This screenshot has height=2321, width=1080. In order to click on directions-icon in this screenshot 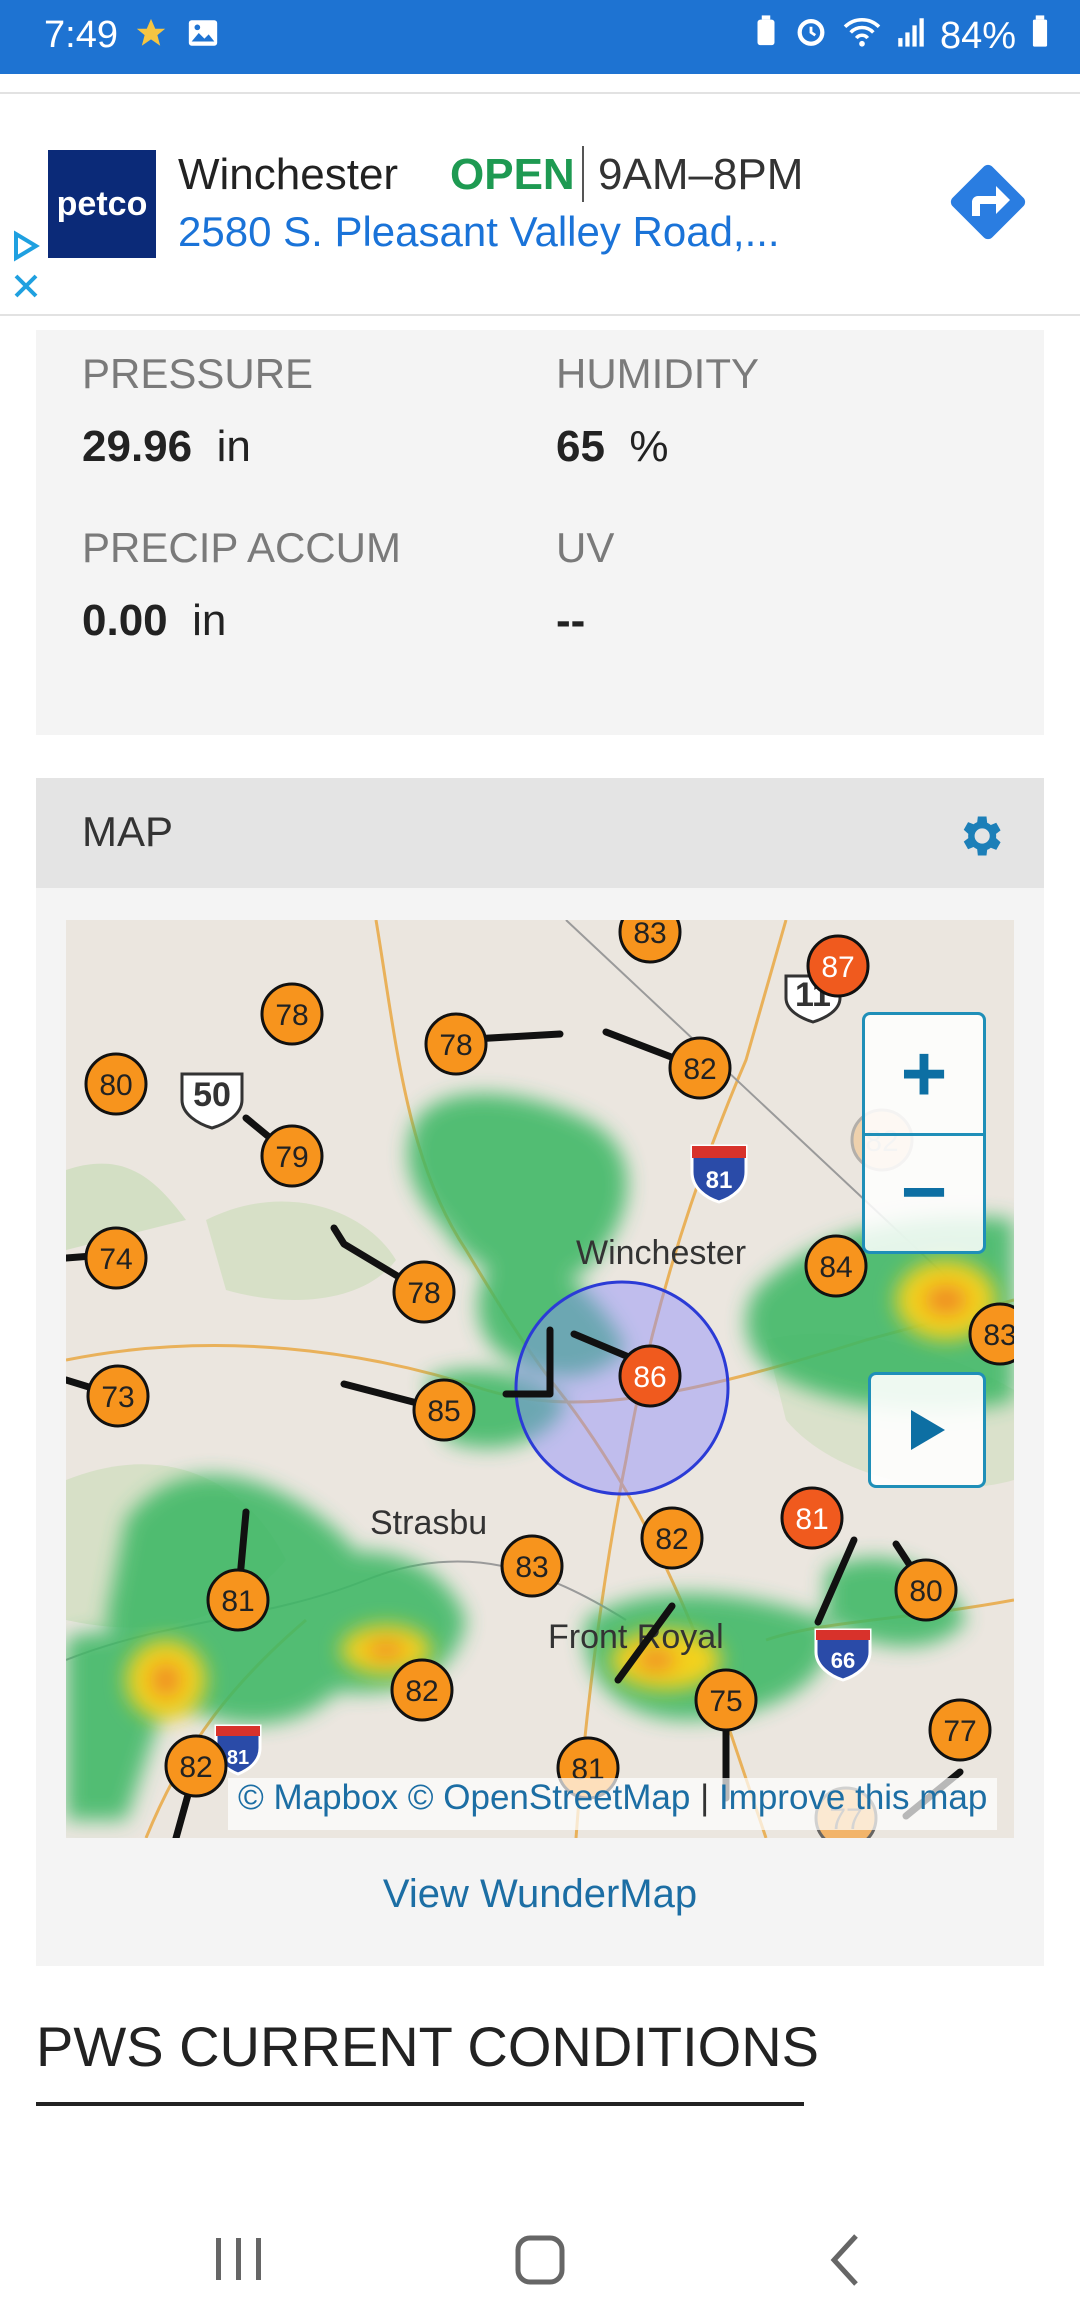, I will do `click(988, 204)`.